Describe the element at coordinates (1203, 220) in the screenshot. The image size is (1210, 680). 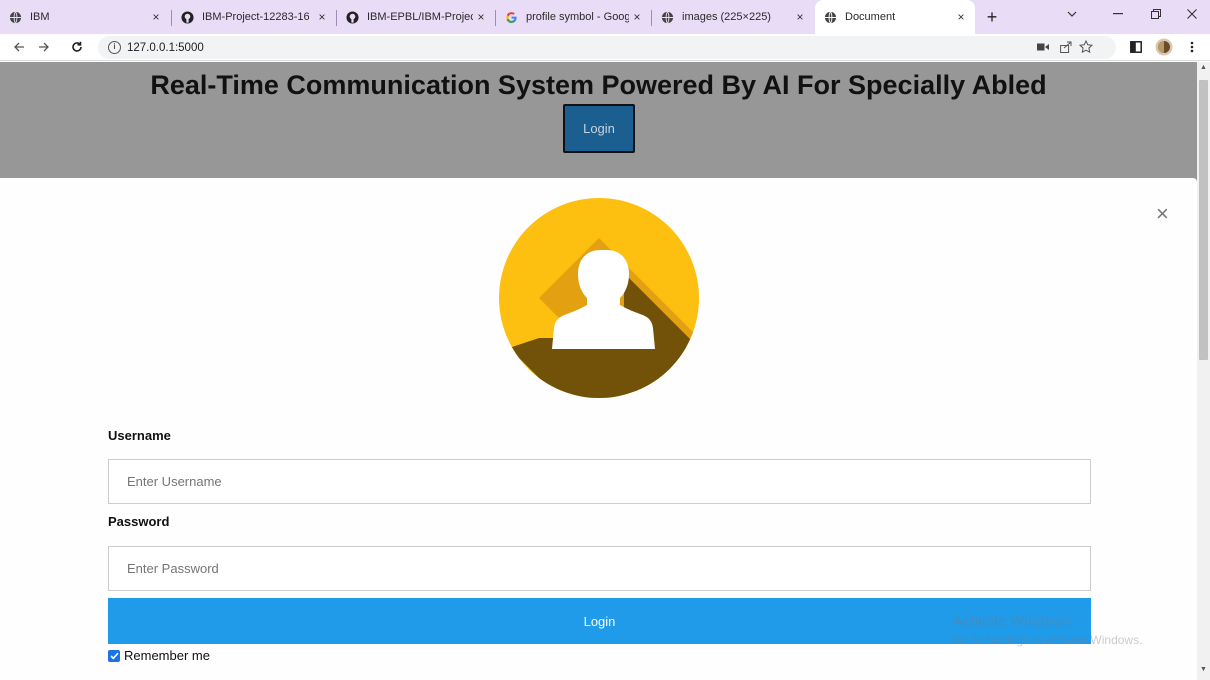
I see `scrollbar-thumb` at that location.